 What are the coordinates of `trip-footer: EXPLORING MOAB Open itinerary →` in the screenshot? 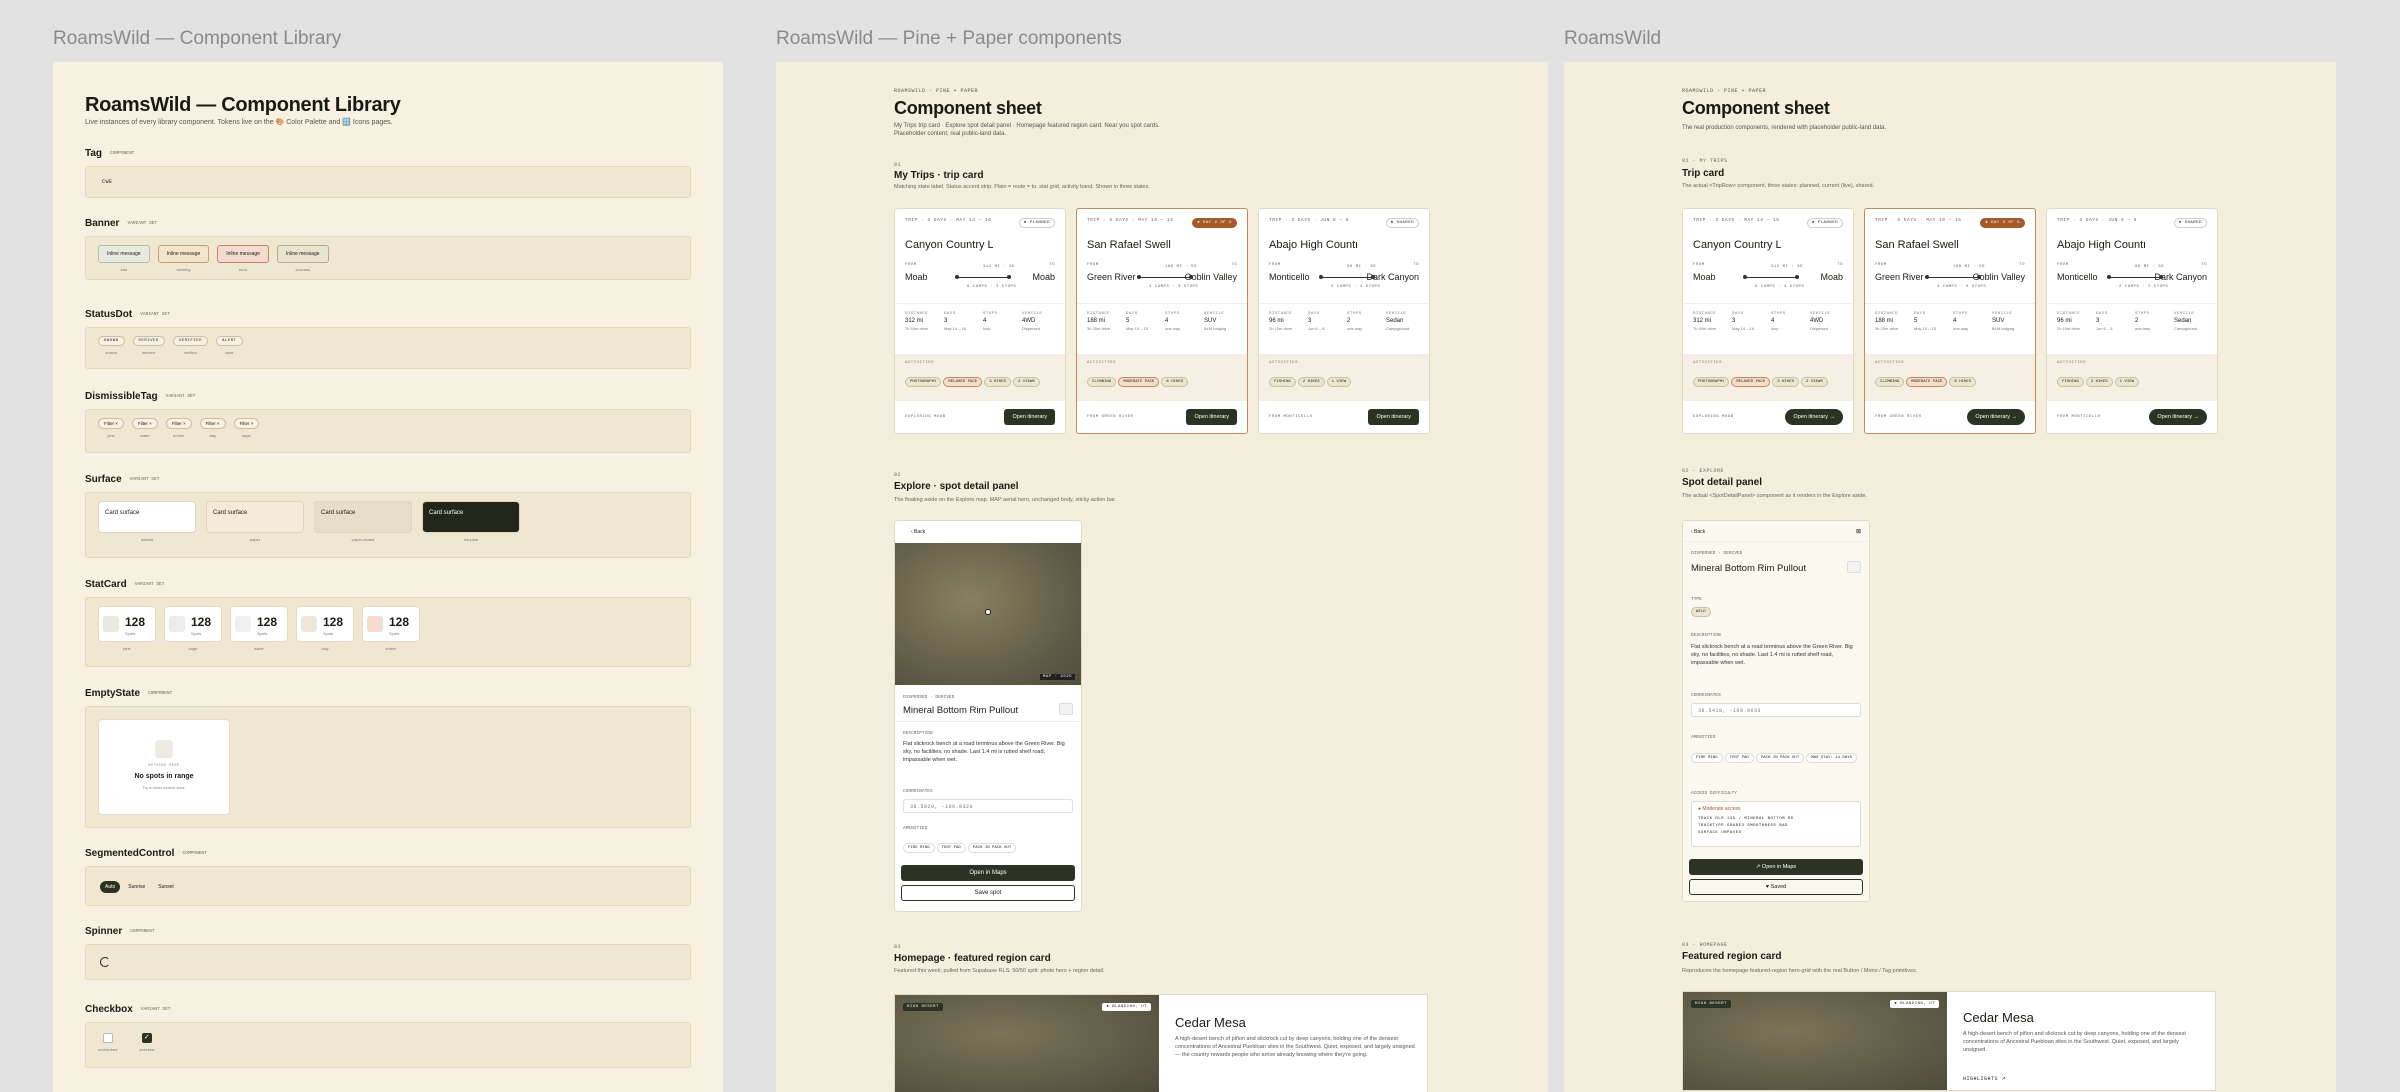 It's located at (1768, 417).